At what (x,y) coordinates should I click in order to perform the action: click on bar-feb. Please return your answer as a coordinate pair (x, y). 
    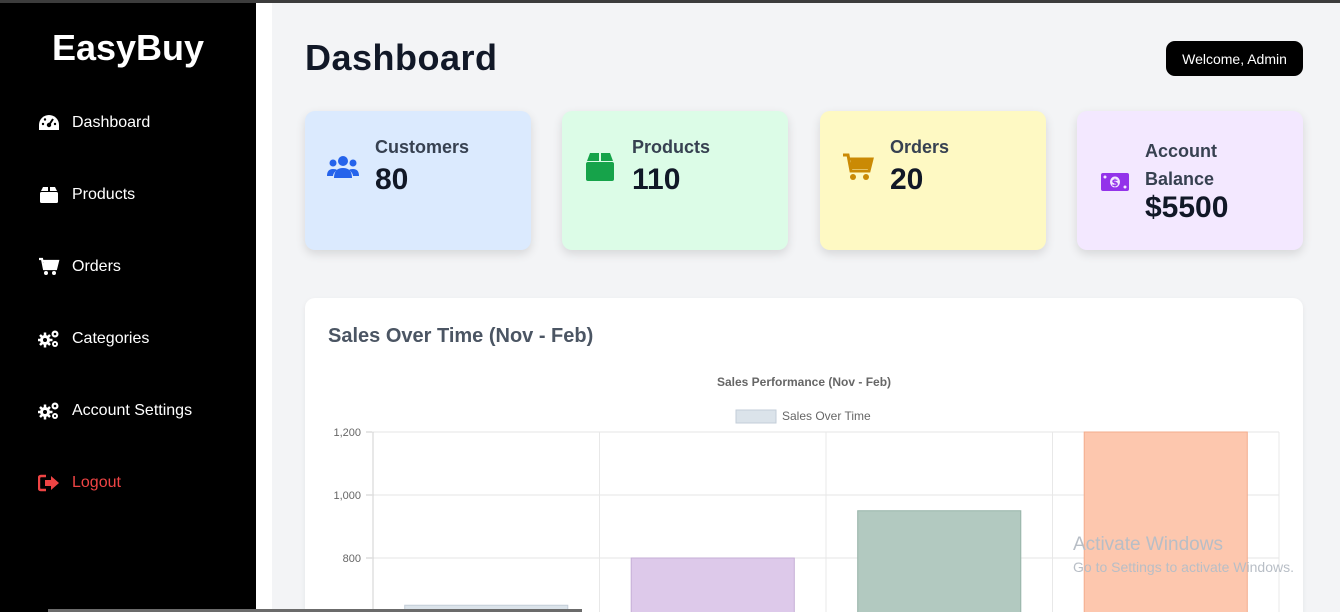
    Looking at the image, I should click on (1165, 521).